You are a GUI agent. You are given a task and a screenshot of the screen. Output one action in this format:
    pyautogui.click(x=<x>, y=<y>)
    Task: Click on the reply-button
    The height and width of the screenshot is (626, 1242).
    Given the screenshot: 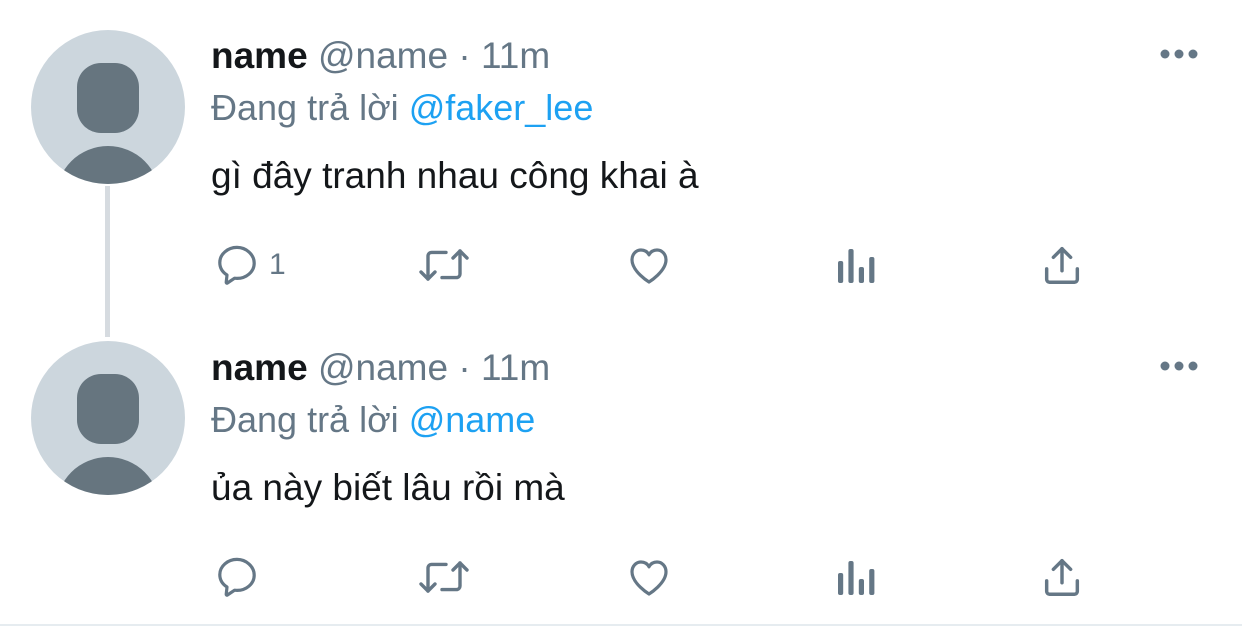 What is the action you would take?
    pyautogui.click(x=241, y=577)
    